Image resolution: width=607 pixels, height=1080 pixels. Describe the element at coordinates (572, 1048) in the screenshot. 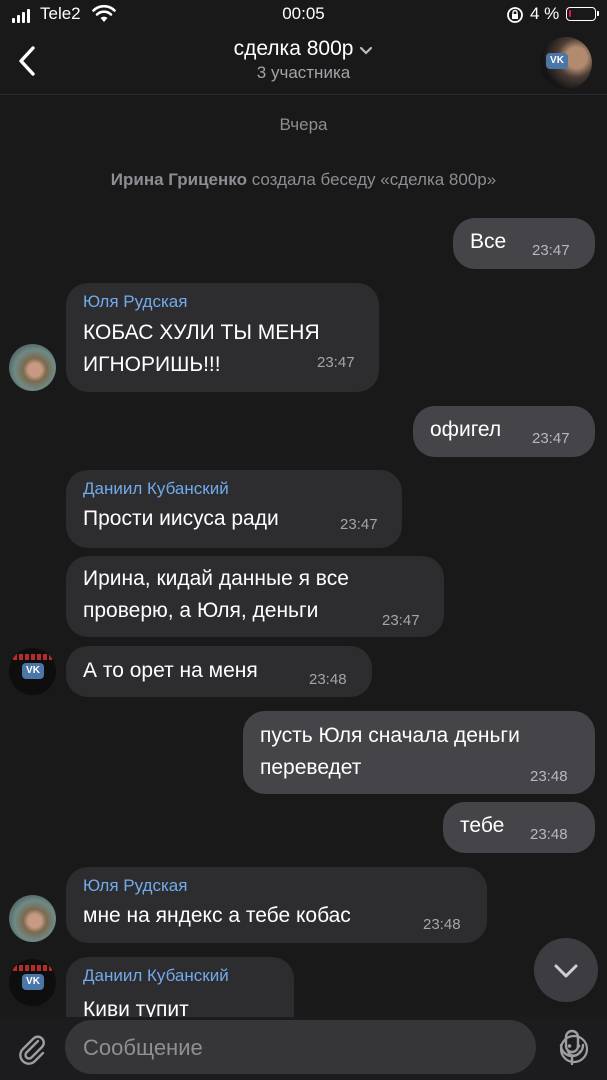

I see `microphone-button` at that location.